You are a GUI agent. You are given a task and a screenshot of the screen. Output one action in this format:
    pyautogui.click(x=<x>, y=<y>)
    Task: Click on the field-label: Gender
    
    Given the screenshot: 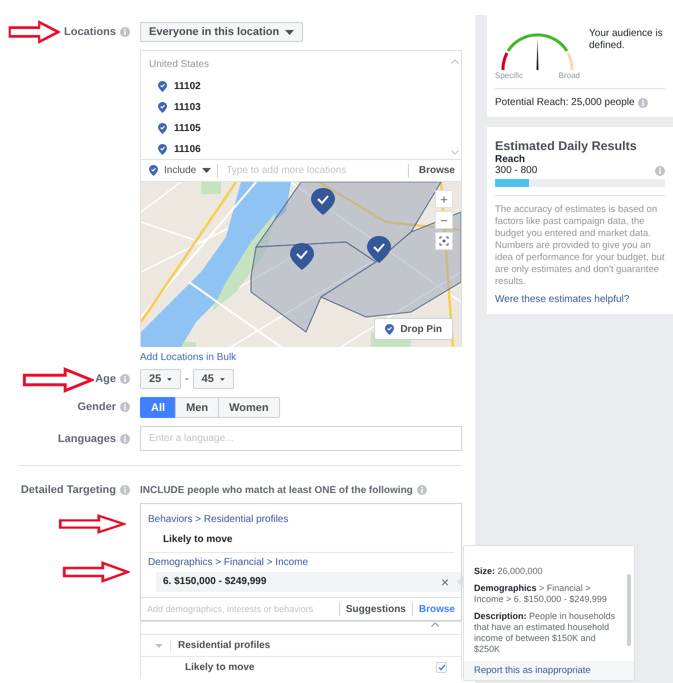 What is the action you would take?
    pyautogui.click(x=96, y=407)
    